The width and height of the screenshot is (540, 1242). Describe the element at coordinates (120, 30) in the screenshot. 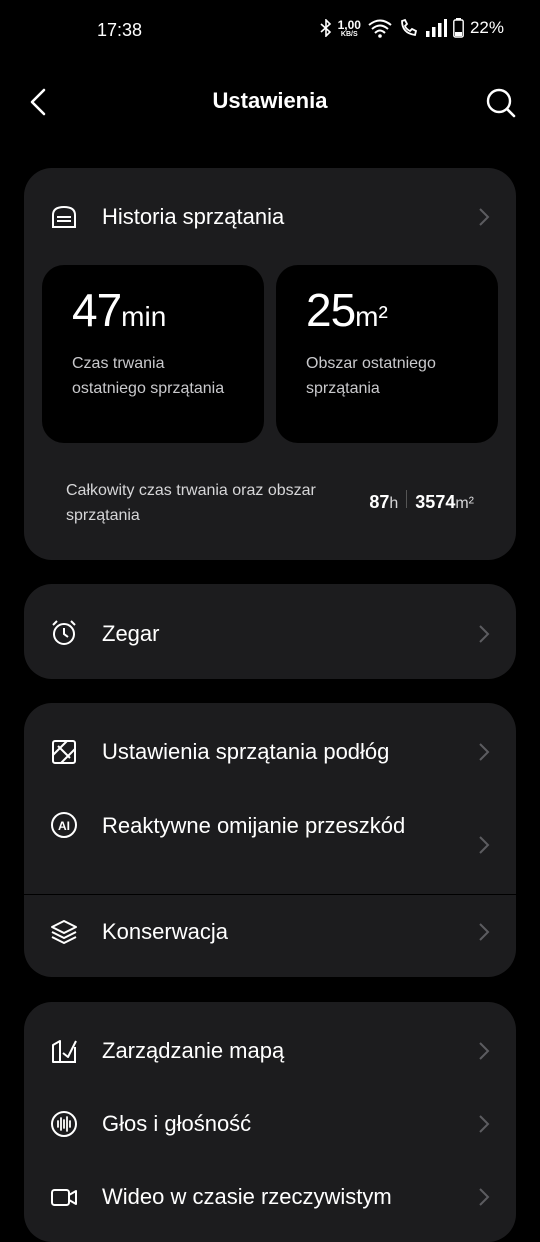

I see `status-time: 17:38` at that location.